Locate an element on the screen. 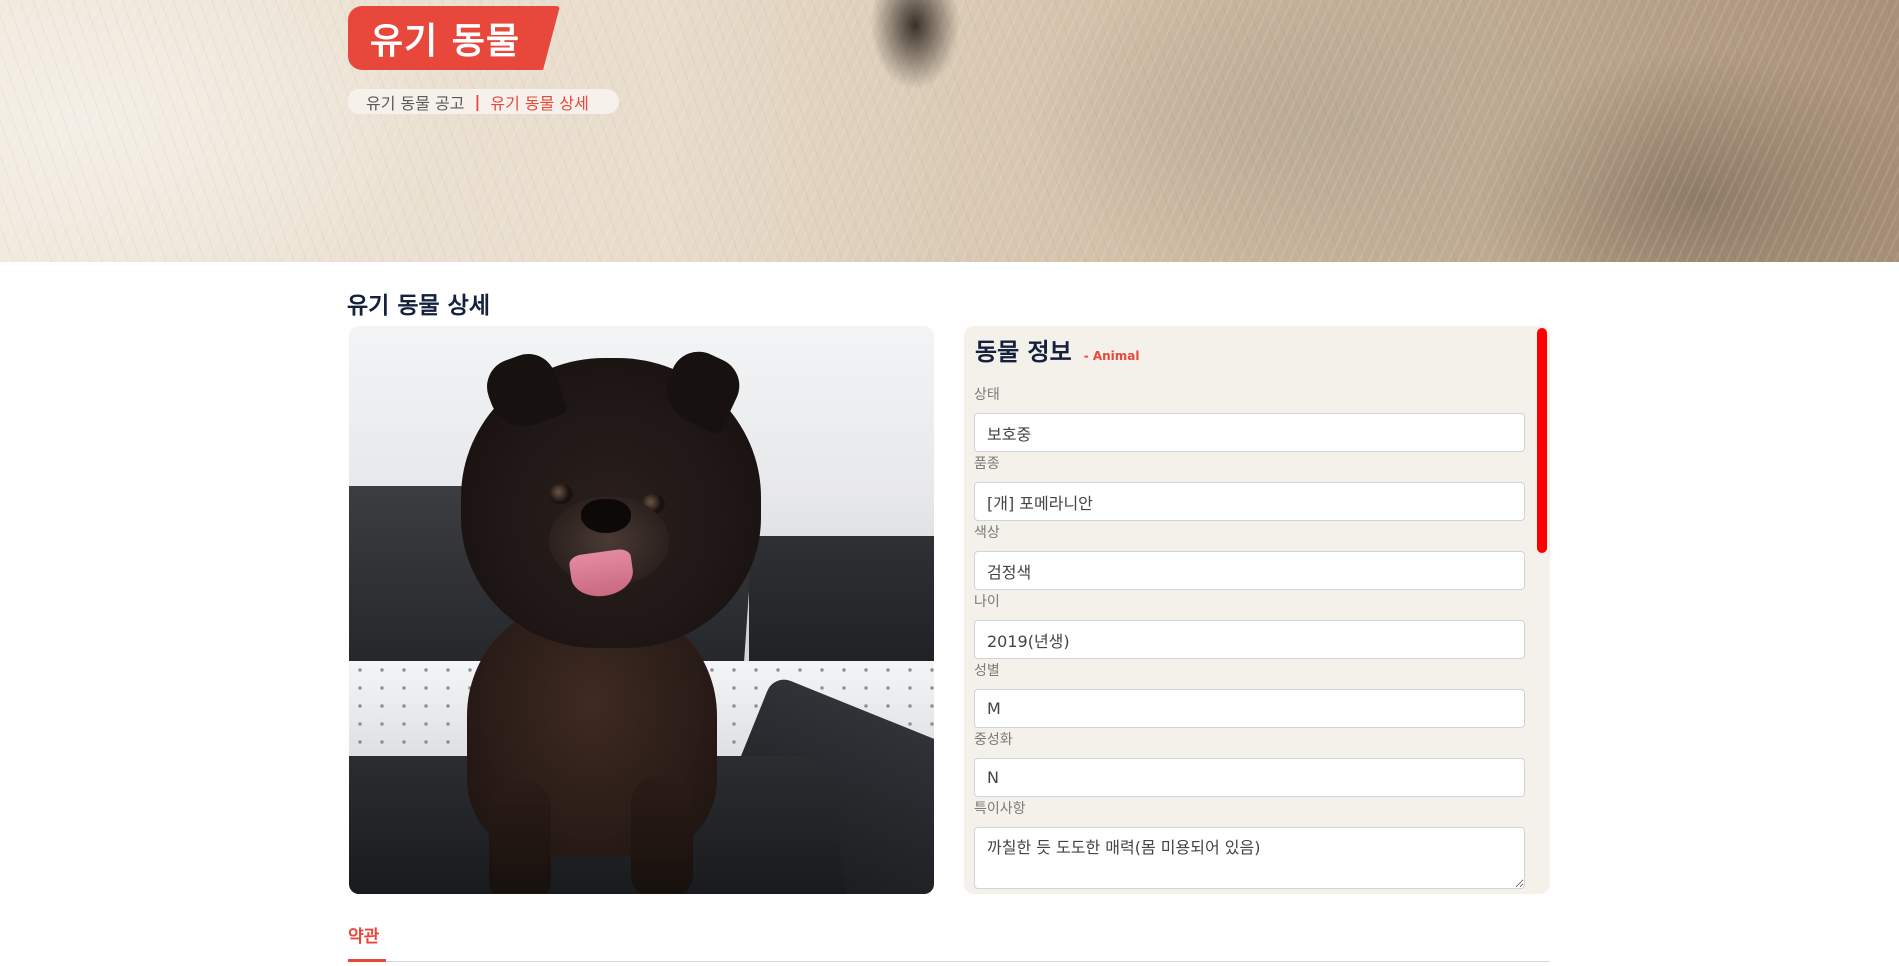  photo-dog-eye-left is located at coordinates (561, 494).